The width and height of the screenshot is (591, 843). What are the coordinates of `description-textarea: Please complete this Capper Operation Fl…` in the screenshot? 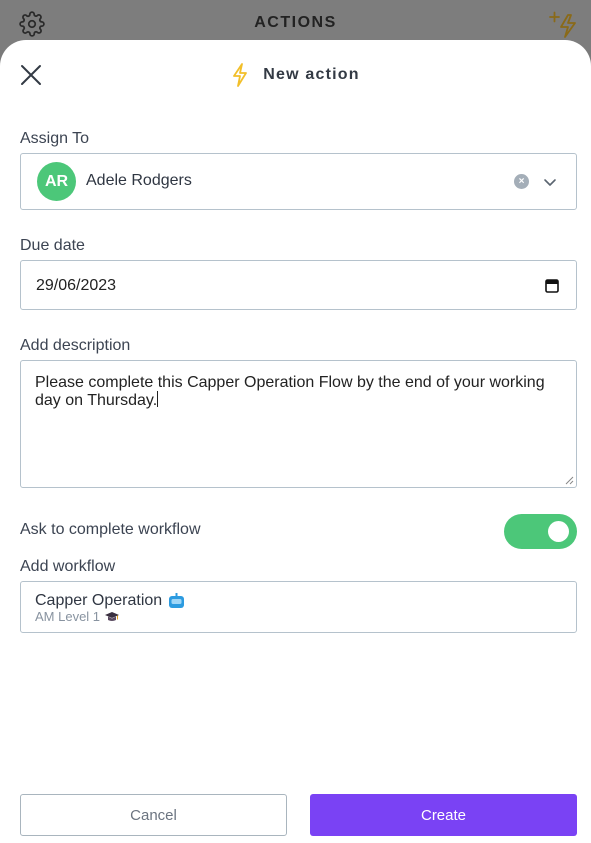 It's located at (298, 424).